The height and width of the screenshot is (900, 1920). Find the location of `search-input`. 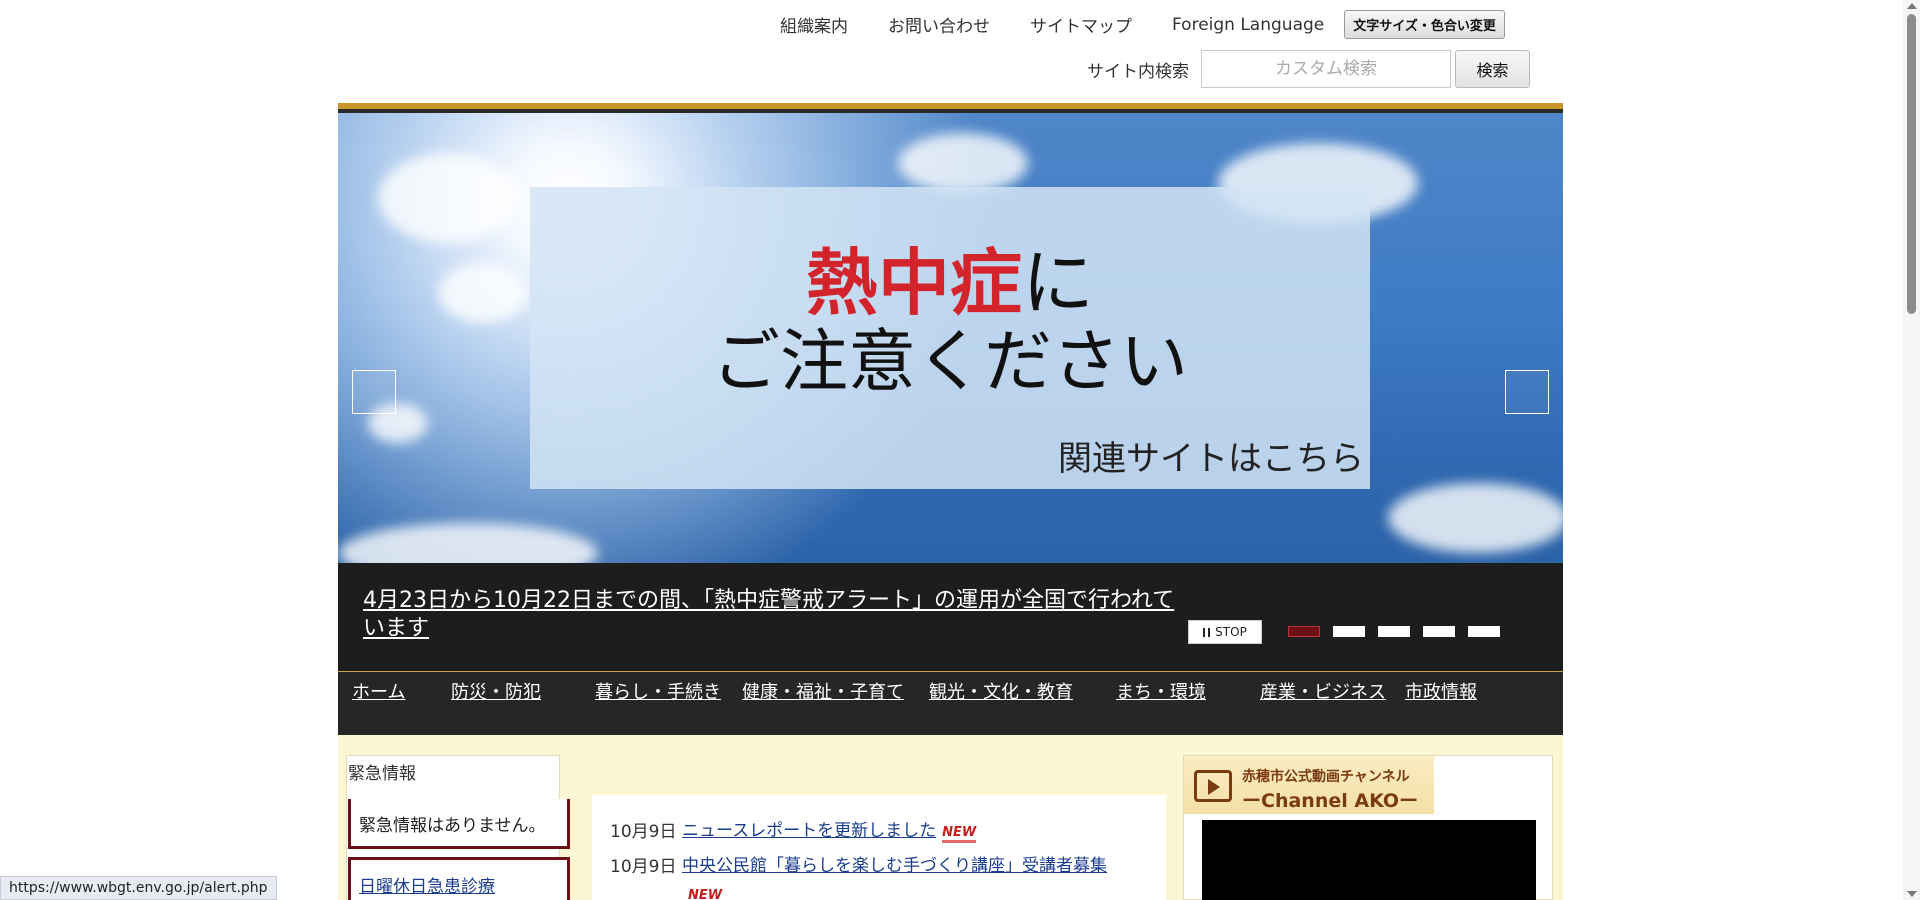

search-input is located at coordinates (1326, 69).